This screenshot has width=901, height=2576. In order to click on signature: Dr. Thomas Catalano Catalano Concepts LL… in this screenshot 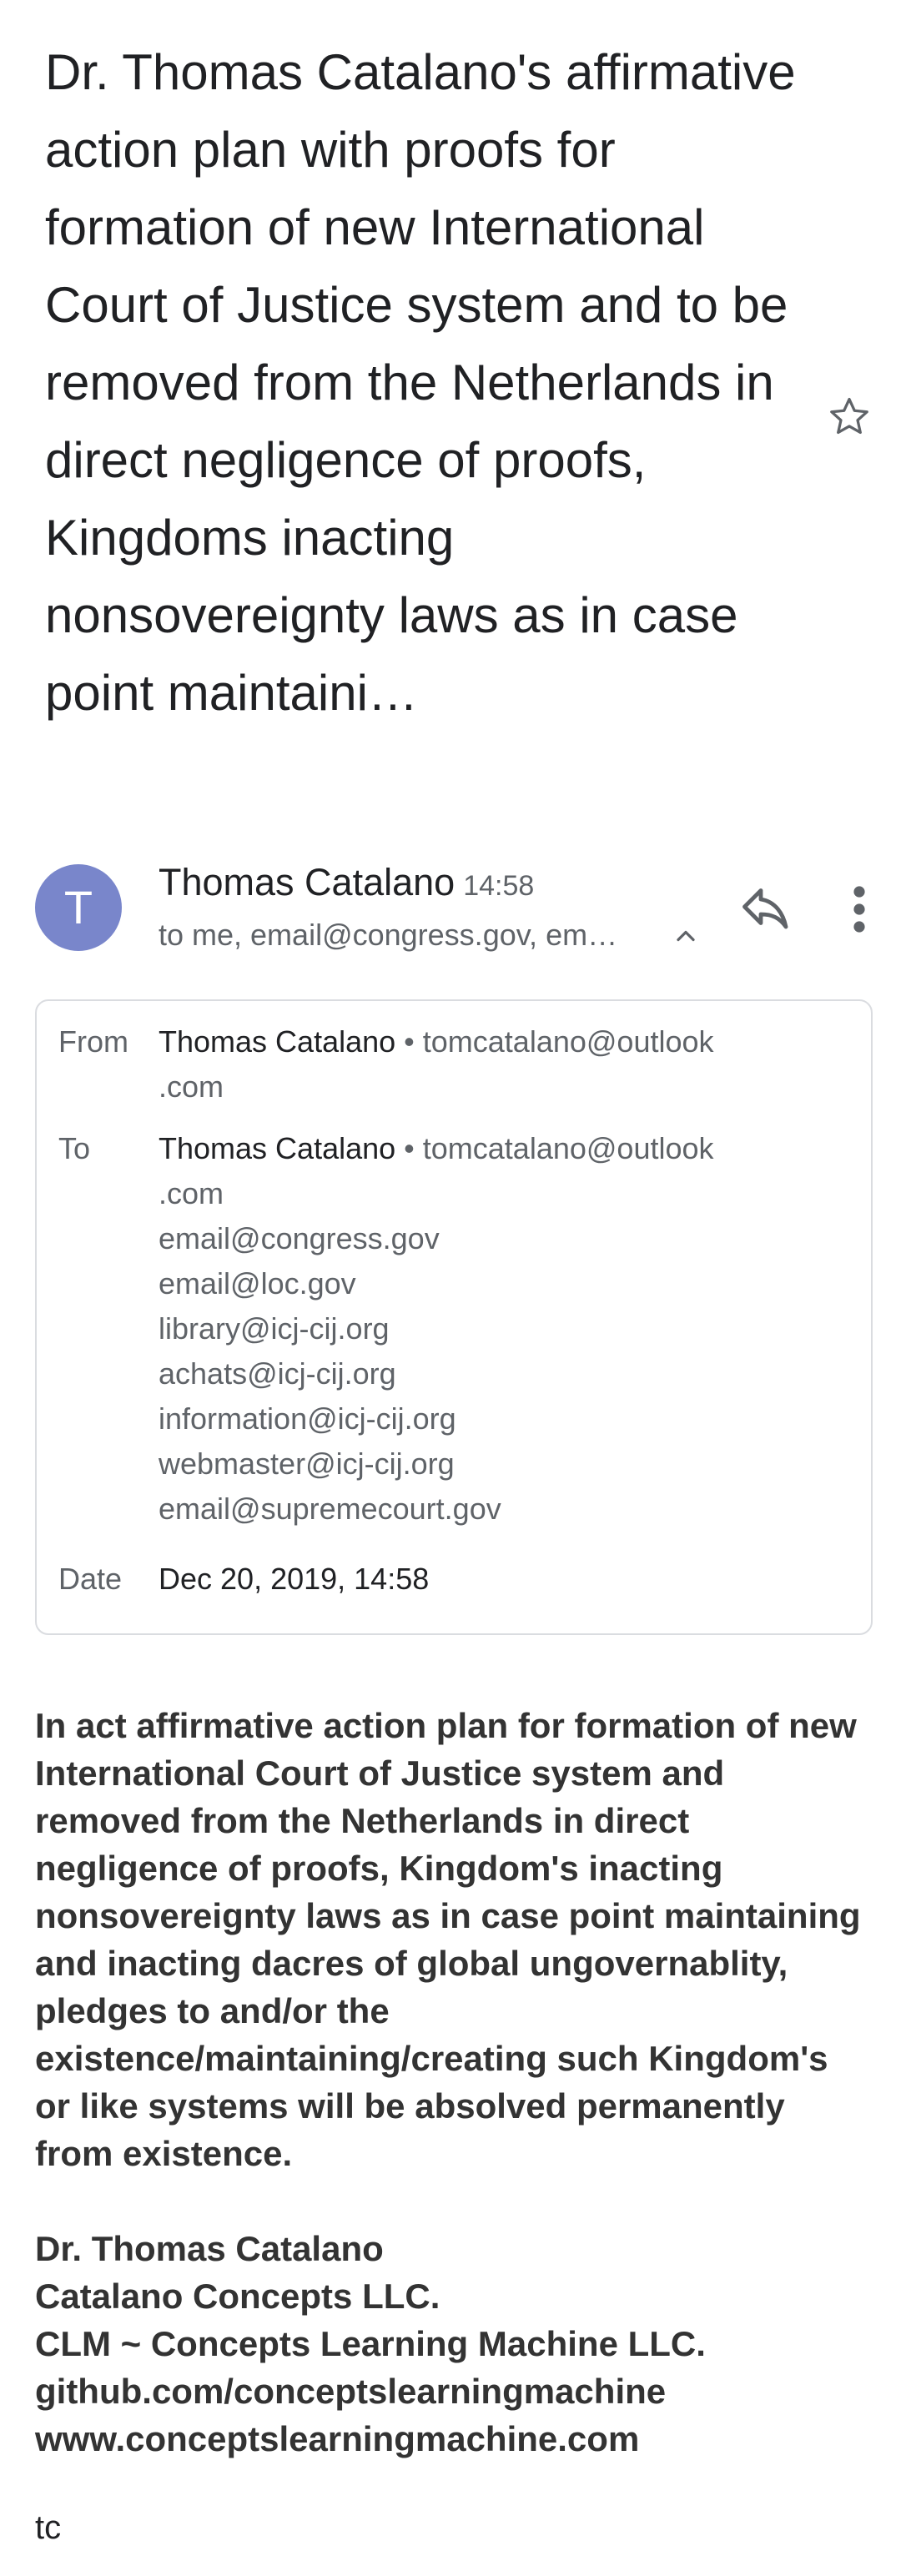, I will do `click(452, 2344)`.